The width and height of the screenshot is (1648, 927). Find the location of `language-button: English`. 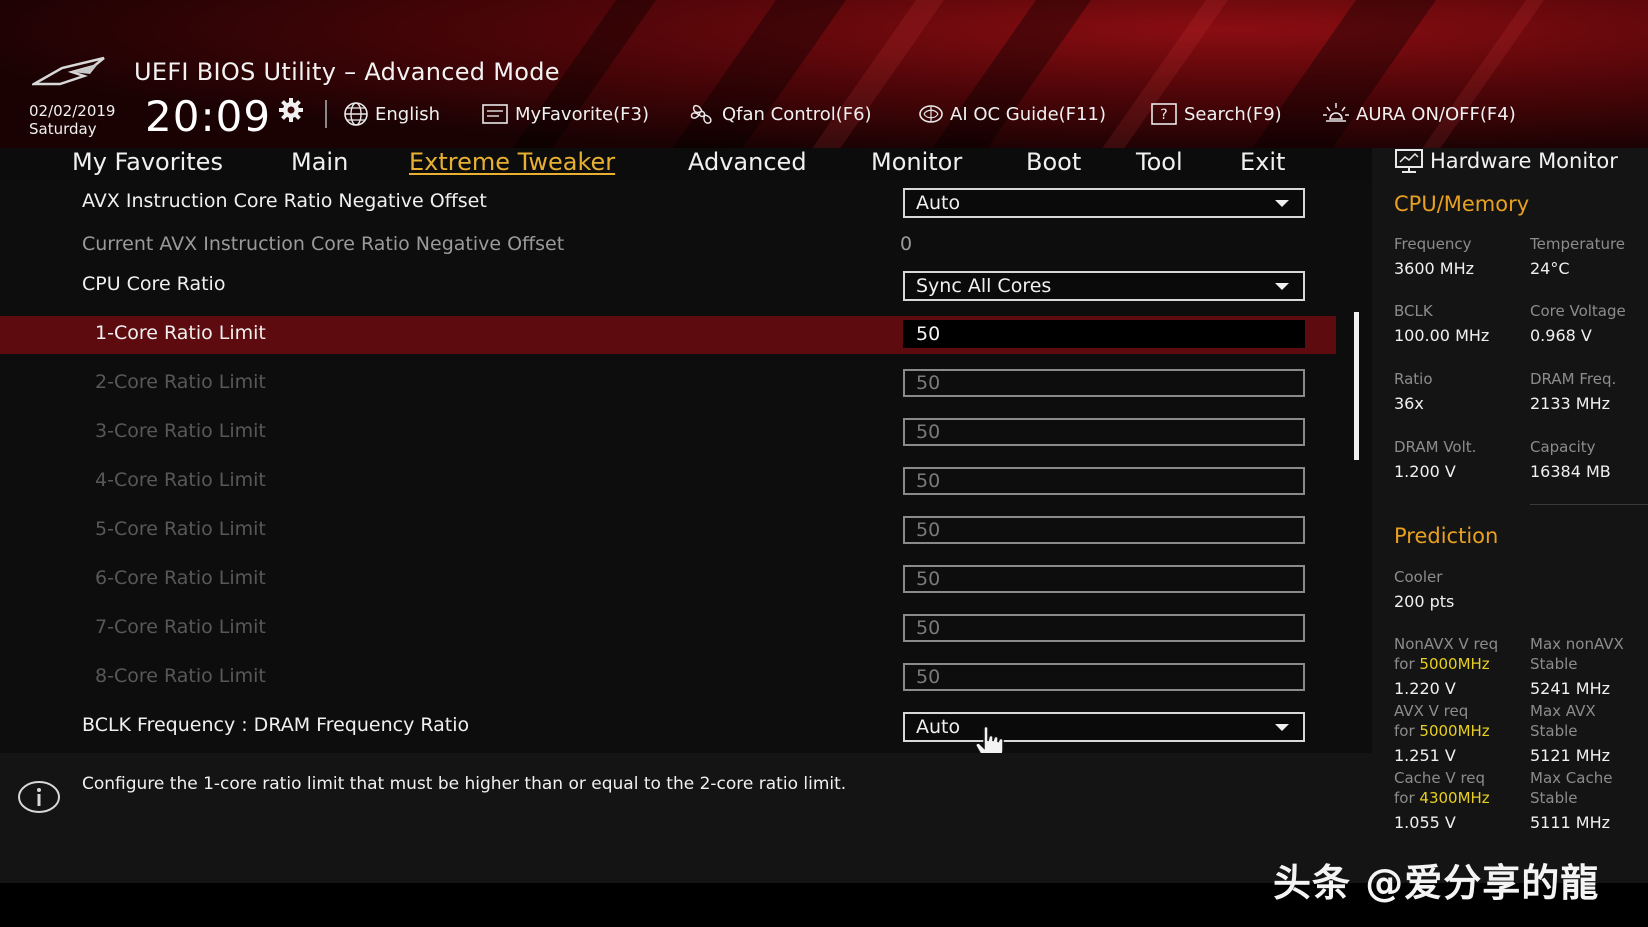

language-button: English is located at coordinates (391, 114).